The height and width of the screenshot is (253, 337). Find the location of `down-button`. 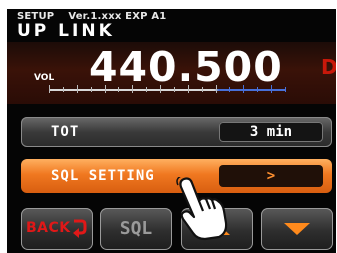

down-button is located at coordinates (297, 229).